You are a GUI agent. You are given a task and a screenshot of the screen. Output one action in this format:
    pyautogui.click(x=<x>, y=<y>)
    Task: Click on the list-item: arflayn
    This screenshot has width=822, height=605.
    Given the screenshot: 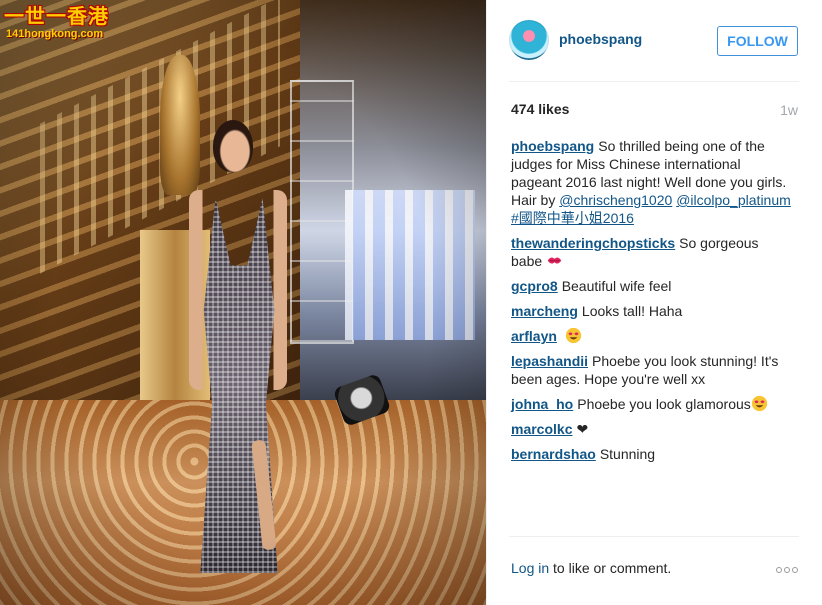 What is the action you would take?
    pyautogui.click(x=652, y=336)
    